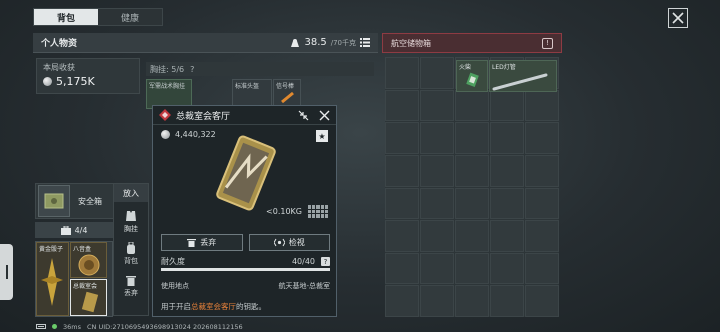  Describe the element at coordinates (213, 306) in the screenshot. I see `desc-highlight: 总裁室会客厅` at that location.